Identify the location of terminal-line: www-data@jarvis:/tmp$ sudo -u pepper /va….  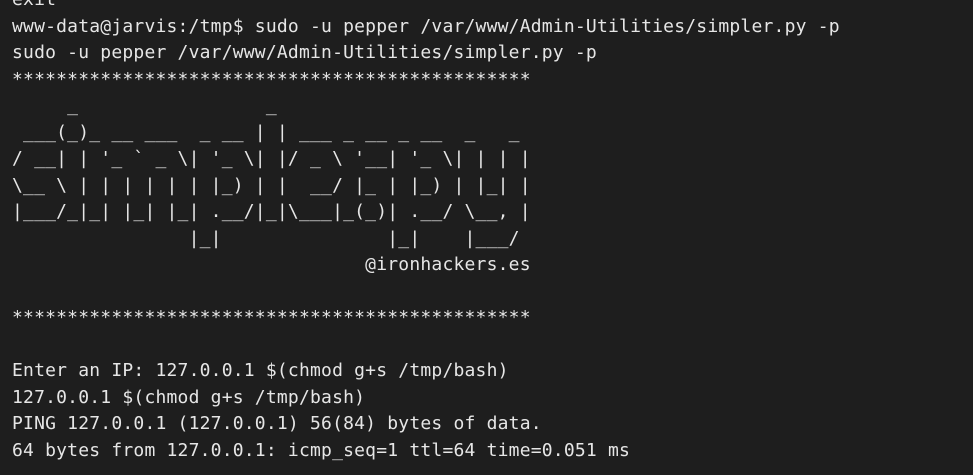
(426, 26).